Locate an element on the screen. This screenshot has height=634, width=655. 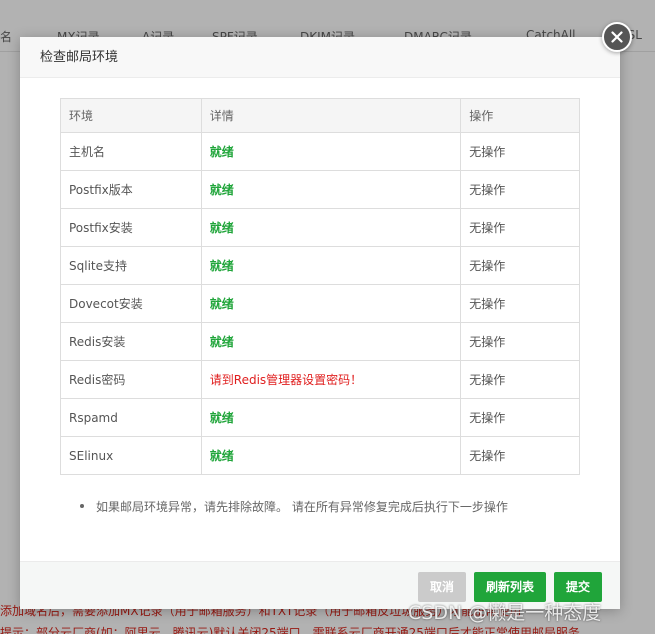
table-row: 主机名 就绪 无操作 is located at coordinates (320, 151).